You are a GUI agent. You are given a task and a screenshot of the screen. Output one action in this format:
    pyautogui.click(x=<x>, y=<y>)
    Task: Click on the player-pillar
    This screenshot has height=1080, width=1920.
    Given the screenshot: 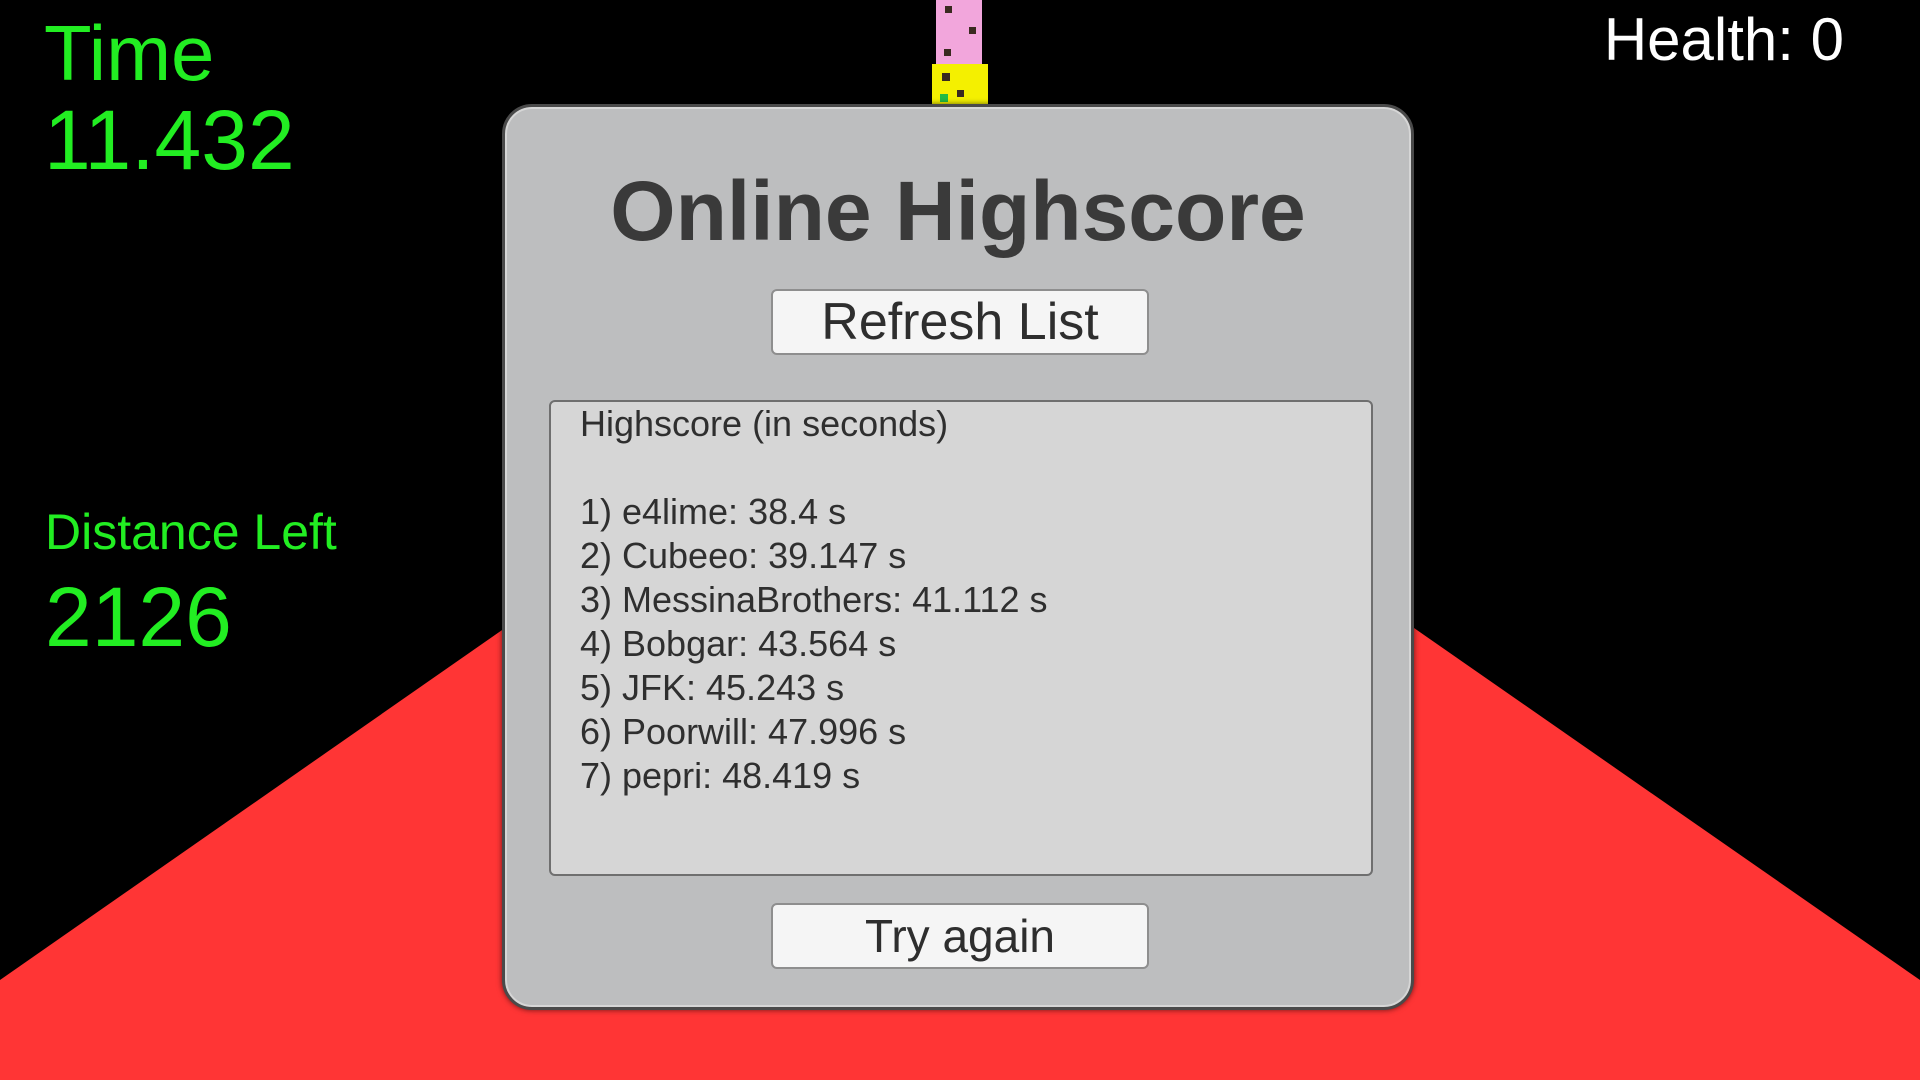 What is the action you would take?
    pyautogui.click(x=960, y=52)
    